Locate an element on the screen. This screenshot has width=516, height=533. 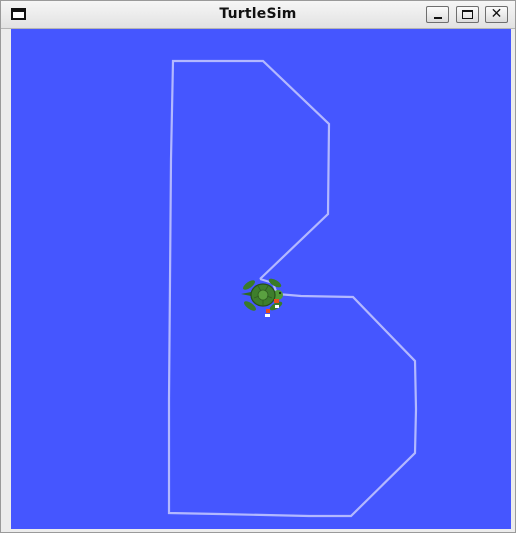
maximize-button is located at coordinates (467, 14).